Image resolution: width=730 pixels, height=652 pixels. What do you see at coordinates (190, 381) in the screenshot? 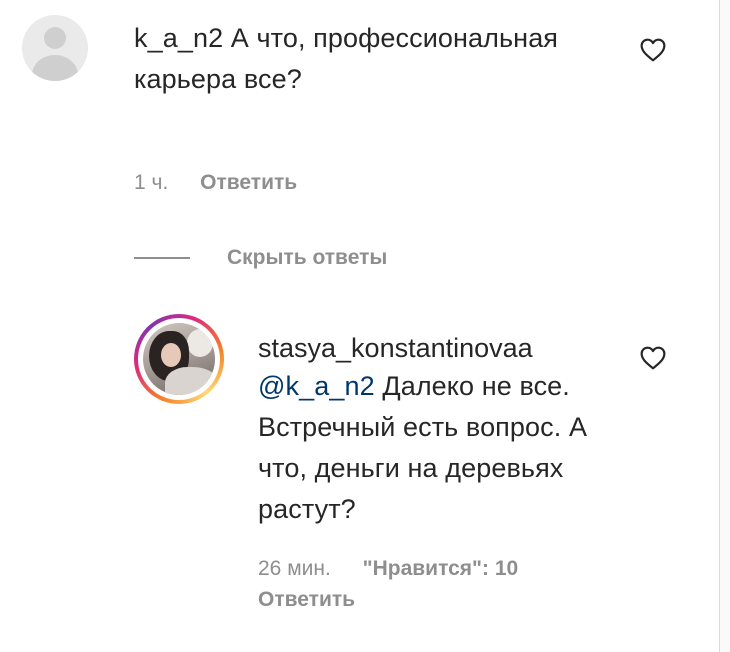
I see `photo-shoulder` at bounding box center [190, 381].